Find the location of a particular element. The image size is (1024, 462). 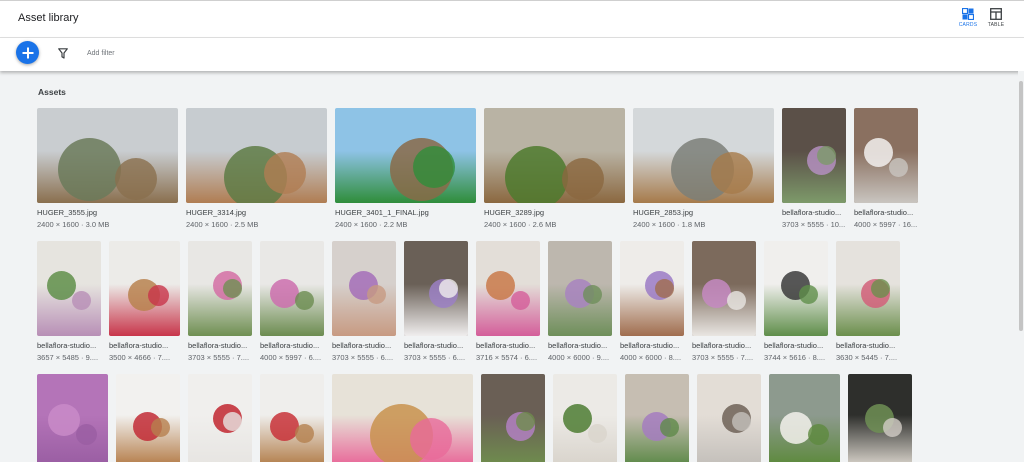

filter-toolbar: Add filter is located at coordinates (512, 54).